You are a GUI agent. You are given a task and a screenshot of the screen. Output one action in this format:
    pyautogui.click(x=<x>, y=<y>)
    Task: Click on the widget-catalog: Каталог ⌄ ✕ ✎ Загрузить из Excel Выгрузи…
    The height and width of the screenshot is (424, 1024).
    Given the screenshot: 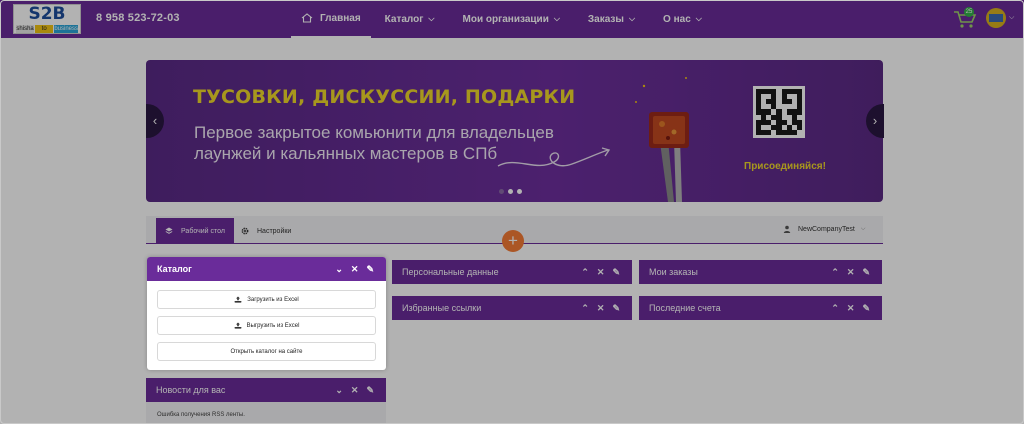 What is the action you would take?
    pyautogui.click(x=266, y=313)
    